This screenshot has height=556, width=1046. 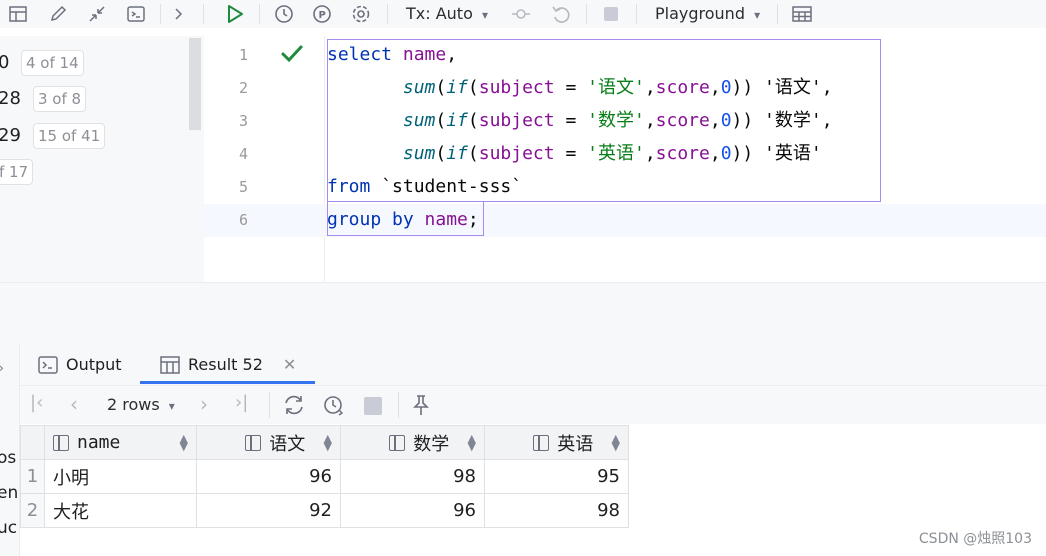 I want to click on database-tree-panel: 0 4 of 14 28 3 of 8 29 15 of 41 f 17, so click(x=102, y=159).